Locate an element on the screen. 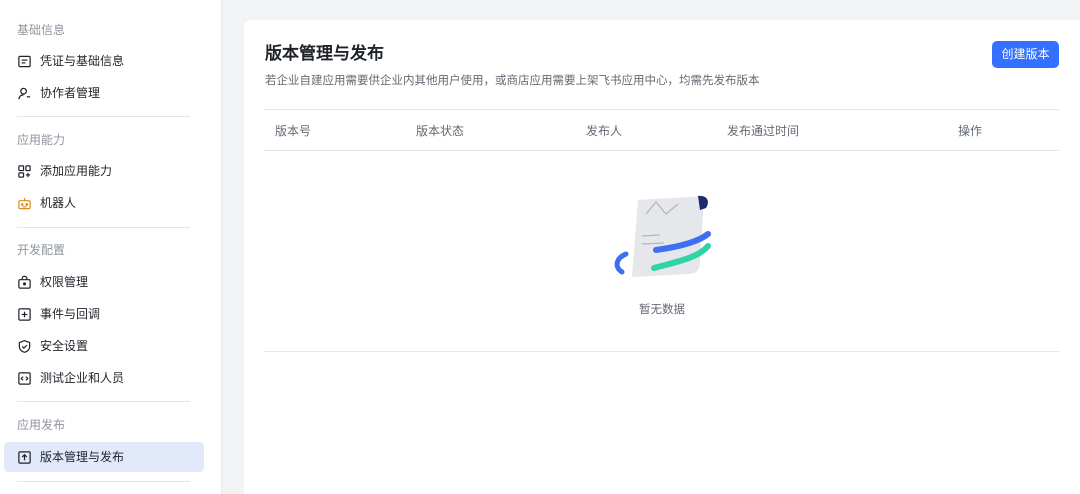 This screenshot has width=1080, height=494. sidebar-item-security: 安全设置 is located at coordinates (104, 346).